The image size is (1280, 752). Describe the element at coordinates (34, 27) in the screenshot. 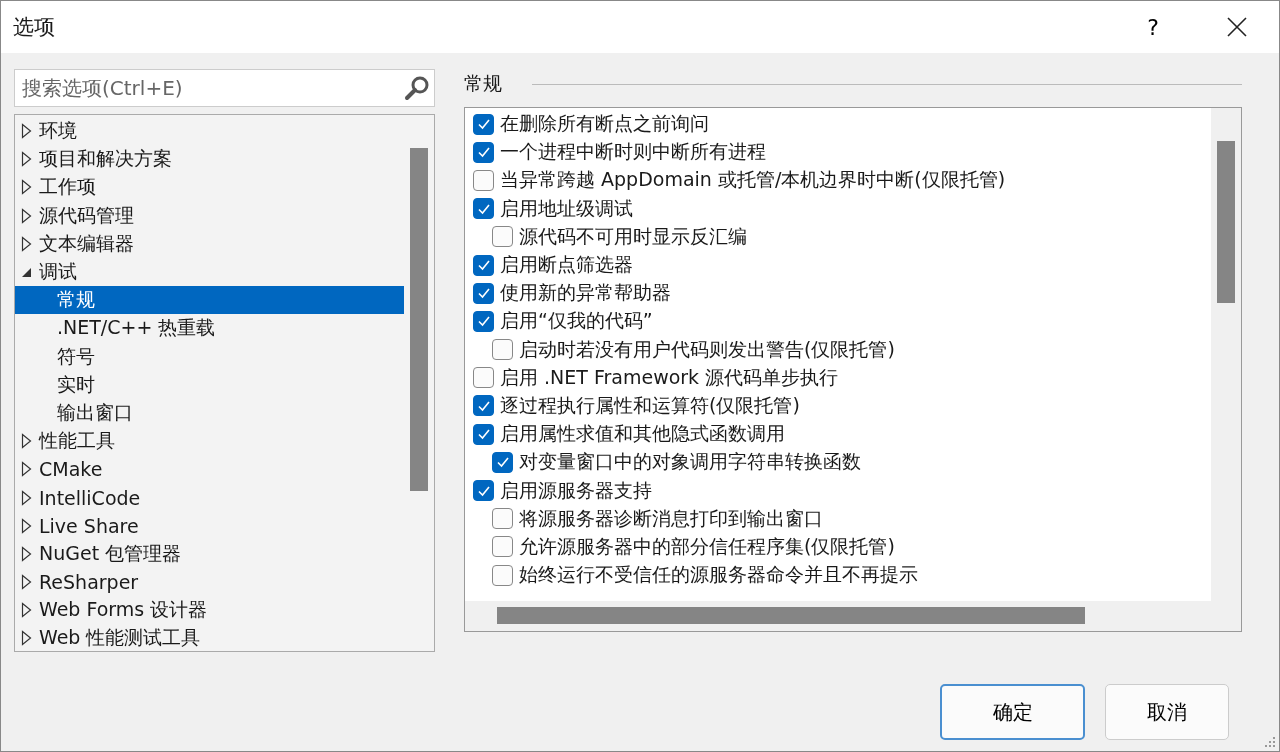

I see `window-title: 选项` at that location.